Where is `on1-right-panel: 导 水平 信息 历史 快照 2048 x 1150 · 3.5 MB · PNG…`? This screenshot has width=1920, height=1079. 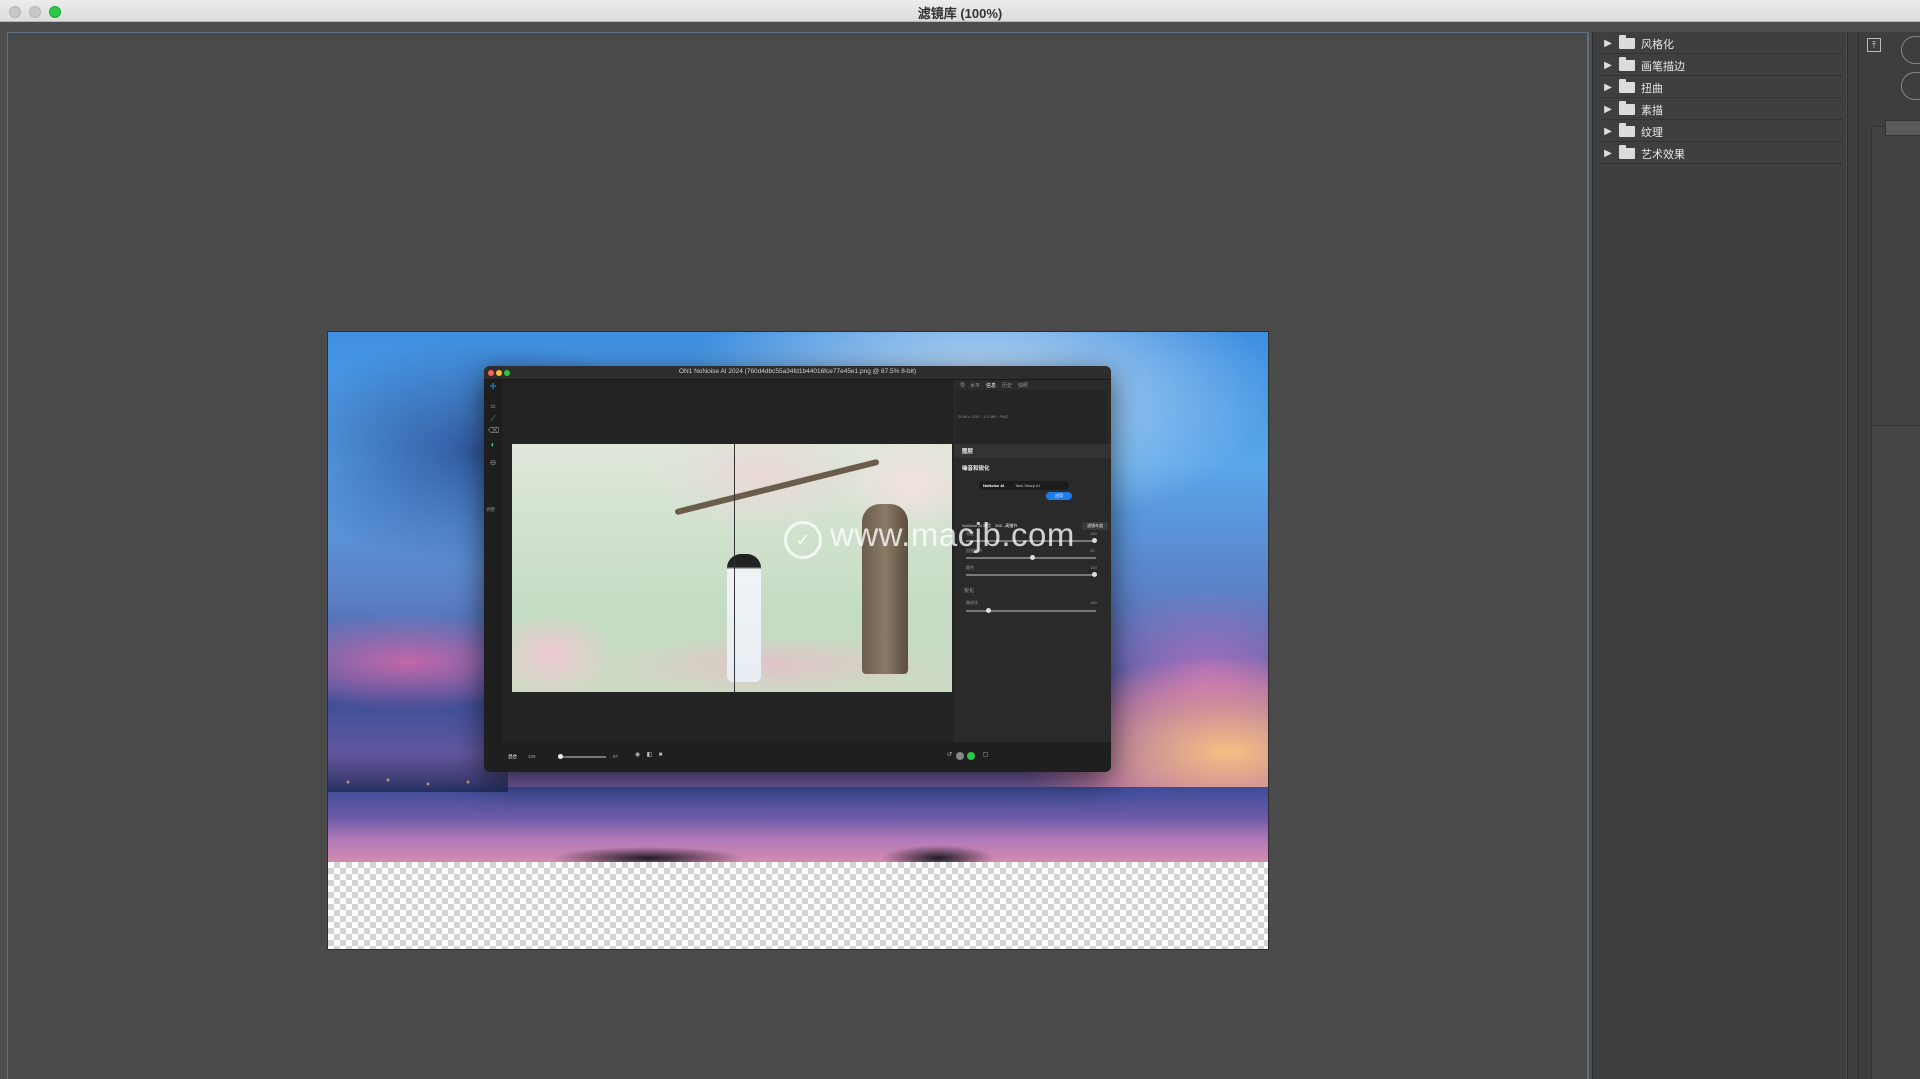 on1-right-panel: 导 水平 信息 历史 快照 2048 x 1150 · 3.5 MB · PNG… is located at coordinates (1032, 561).